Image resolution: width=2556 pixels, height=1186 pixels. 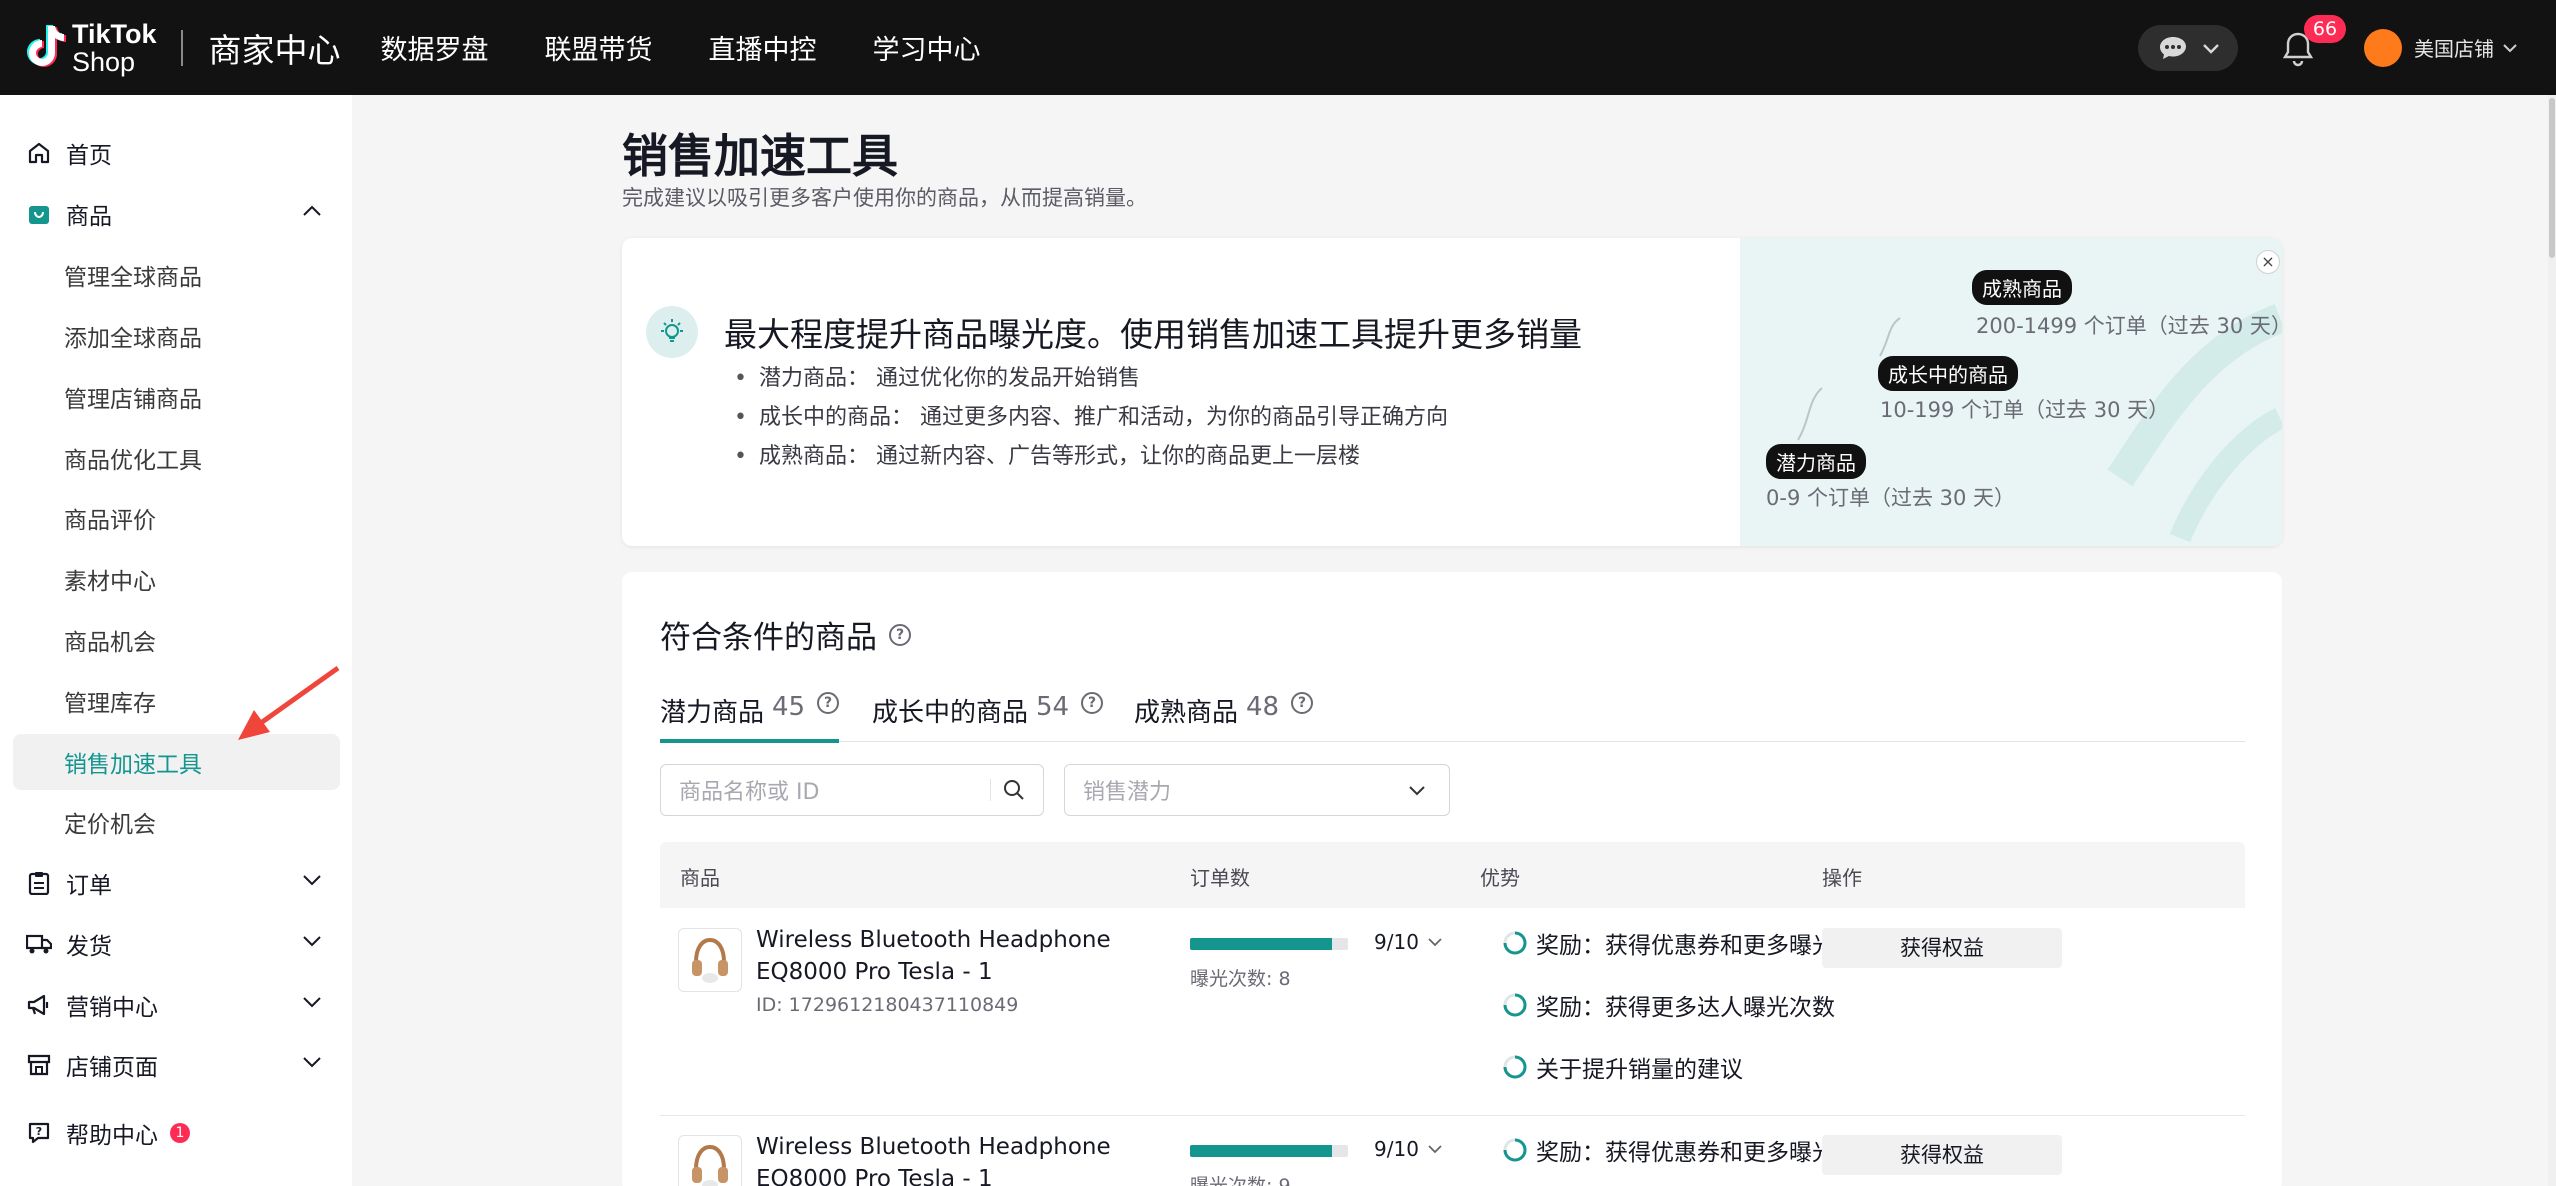 I want to click on sidebar-item-product-reviews: 商品评价, so click(x=176, y=518).